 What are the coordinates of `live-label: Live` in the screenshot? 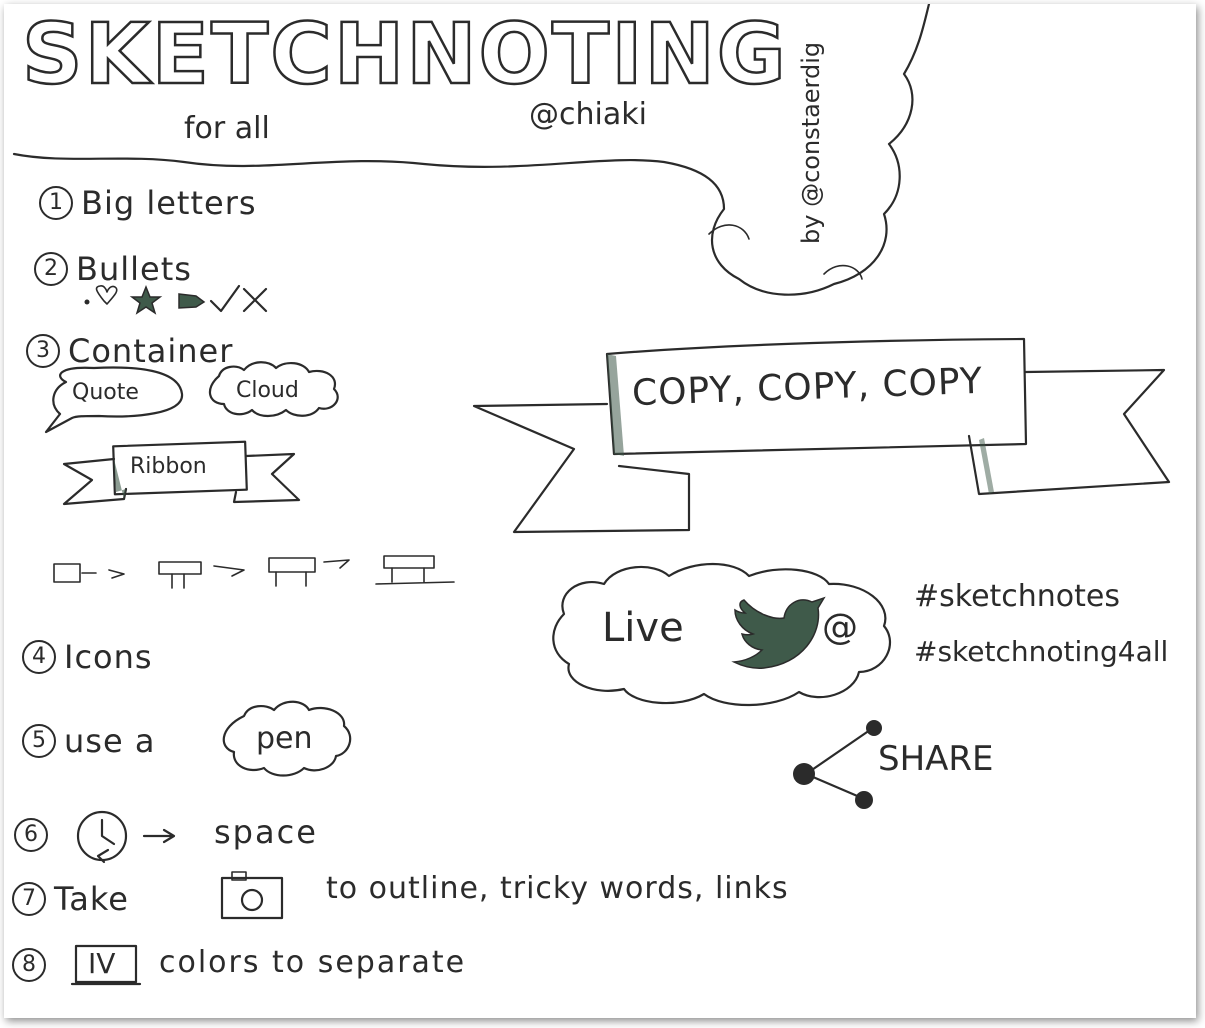 It's located at (643, 628).